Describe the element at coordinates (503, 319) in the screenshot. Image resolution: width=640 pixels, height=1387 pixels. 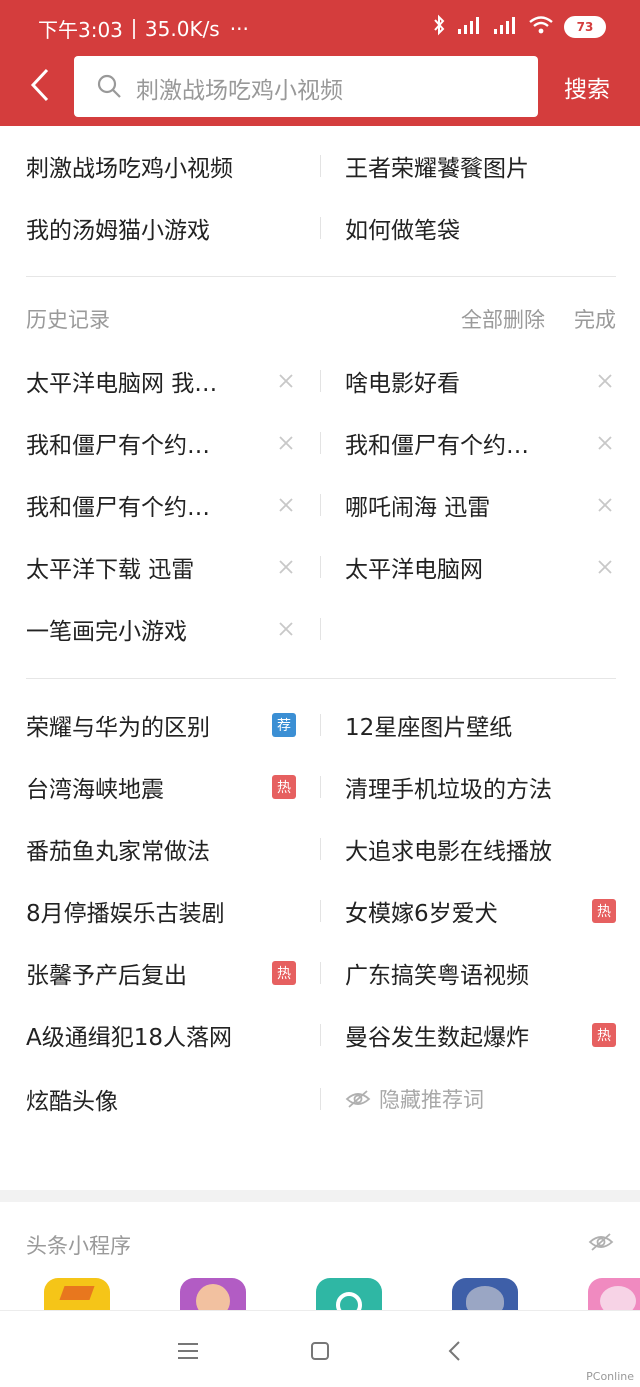
I see `delete-all-button: 全部删除` at that location.